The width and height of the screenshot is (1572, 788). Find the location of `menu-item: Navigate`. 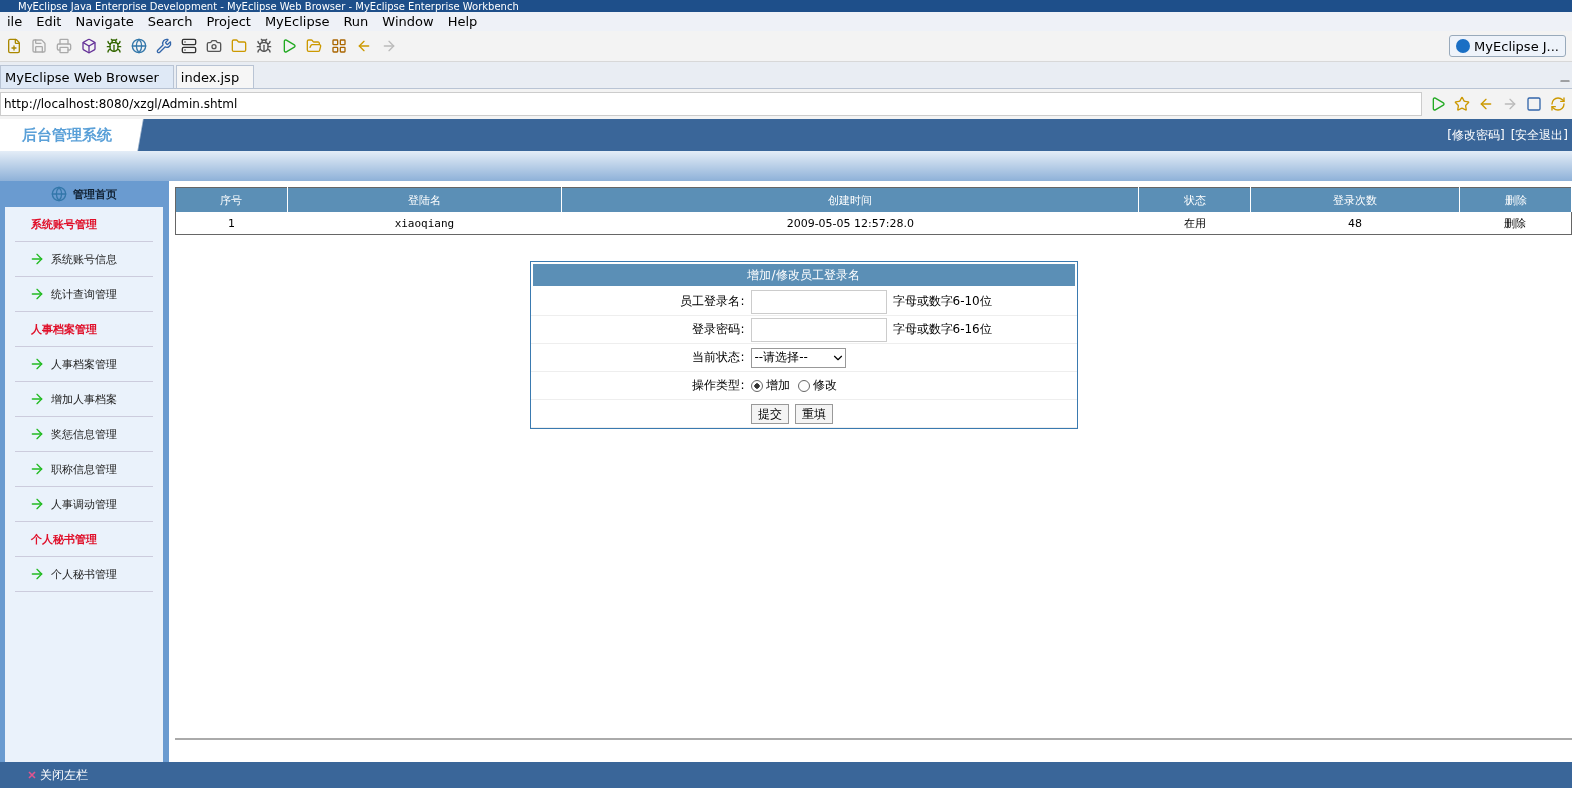

menu-item: Navigate is located at coordinates (104, 21).